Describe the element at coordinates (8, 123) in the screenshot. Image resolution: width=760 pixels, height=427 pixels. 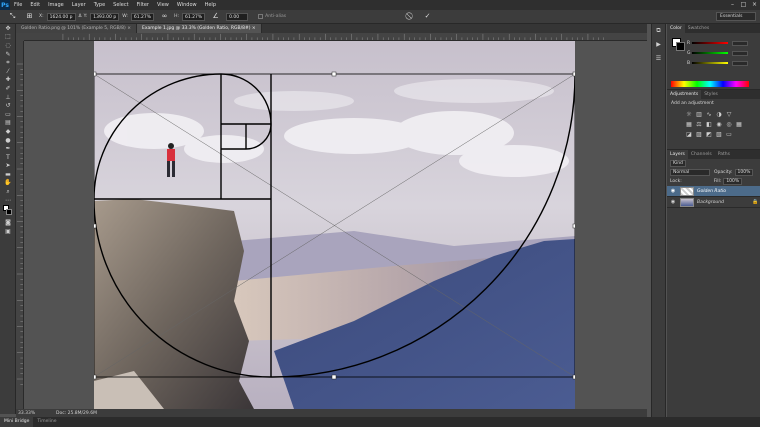
I see `gradient-tool-icon: ▤` at that location.